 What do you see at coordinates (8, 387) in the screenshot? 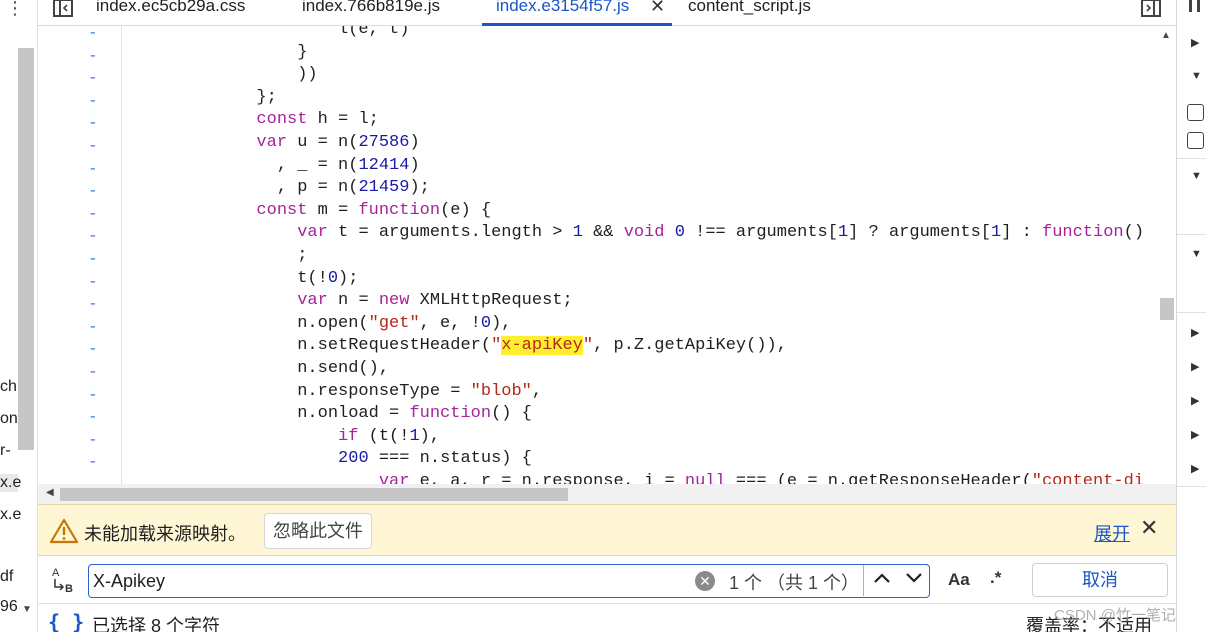
I see `navigator-item: ch` at bounding box center [8, 387].